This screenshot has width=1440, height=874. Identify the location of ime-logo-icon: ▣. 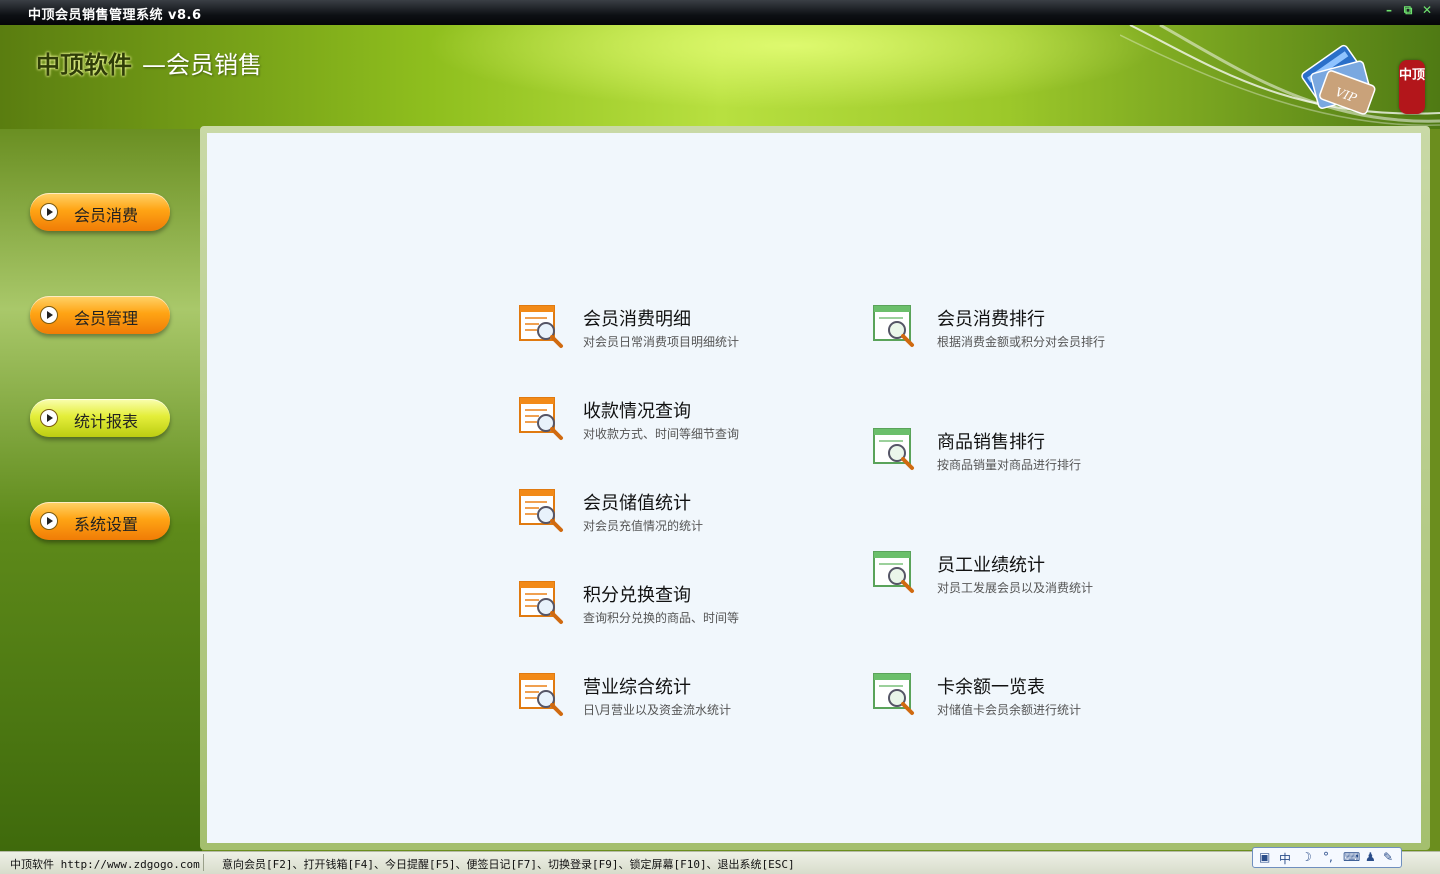
(1264, 857).